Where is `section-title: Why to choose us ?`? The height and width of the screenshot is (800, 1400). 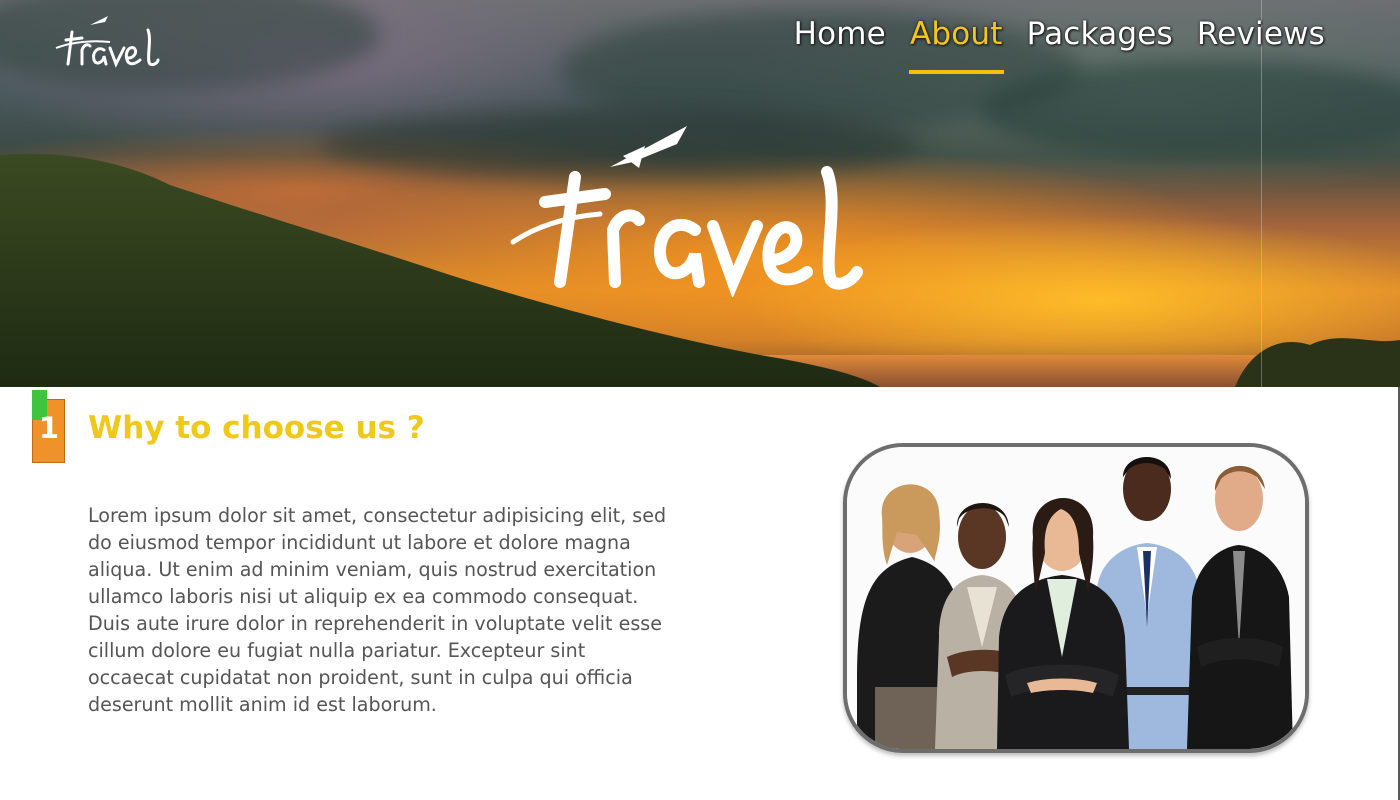
section-title: Why to choose us ? is located at coordinates (256, 428).